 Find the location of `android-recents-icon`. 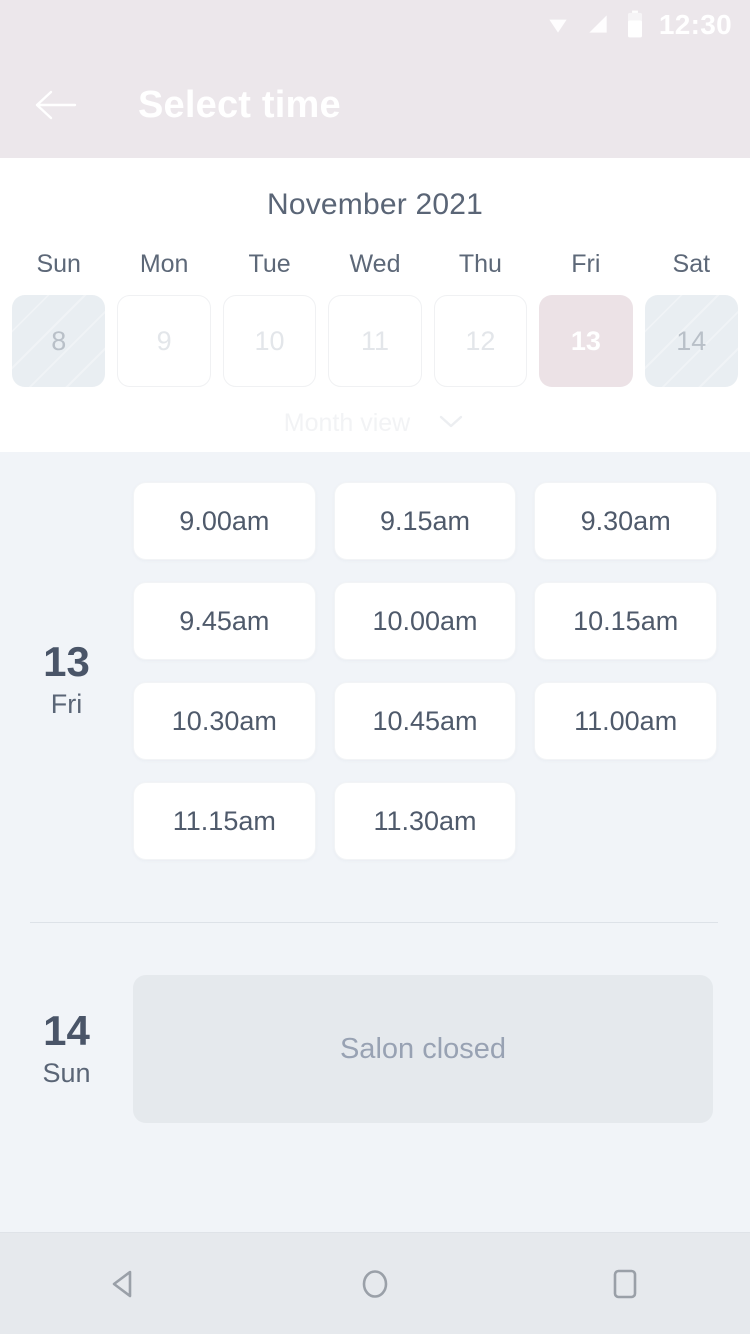

android-recents-icon is located at coordinates (625, 1283).